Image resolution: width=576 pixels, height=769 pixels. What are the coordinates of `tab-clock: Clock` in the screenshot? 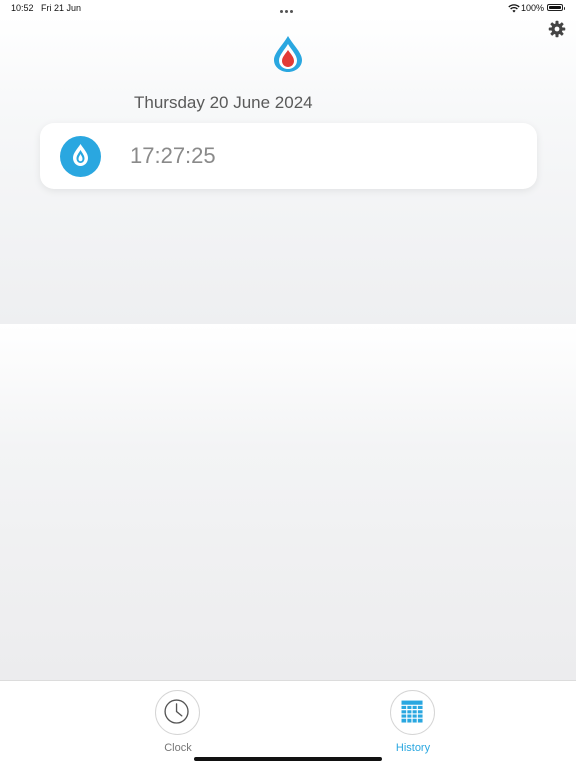 It's located at (178, 725).